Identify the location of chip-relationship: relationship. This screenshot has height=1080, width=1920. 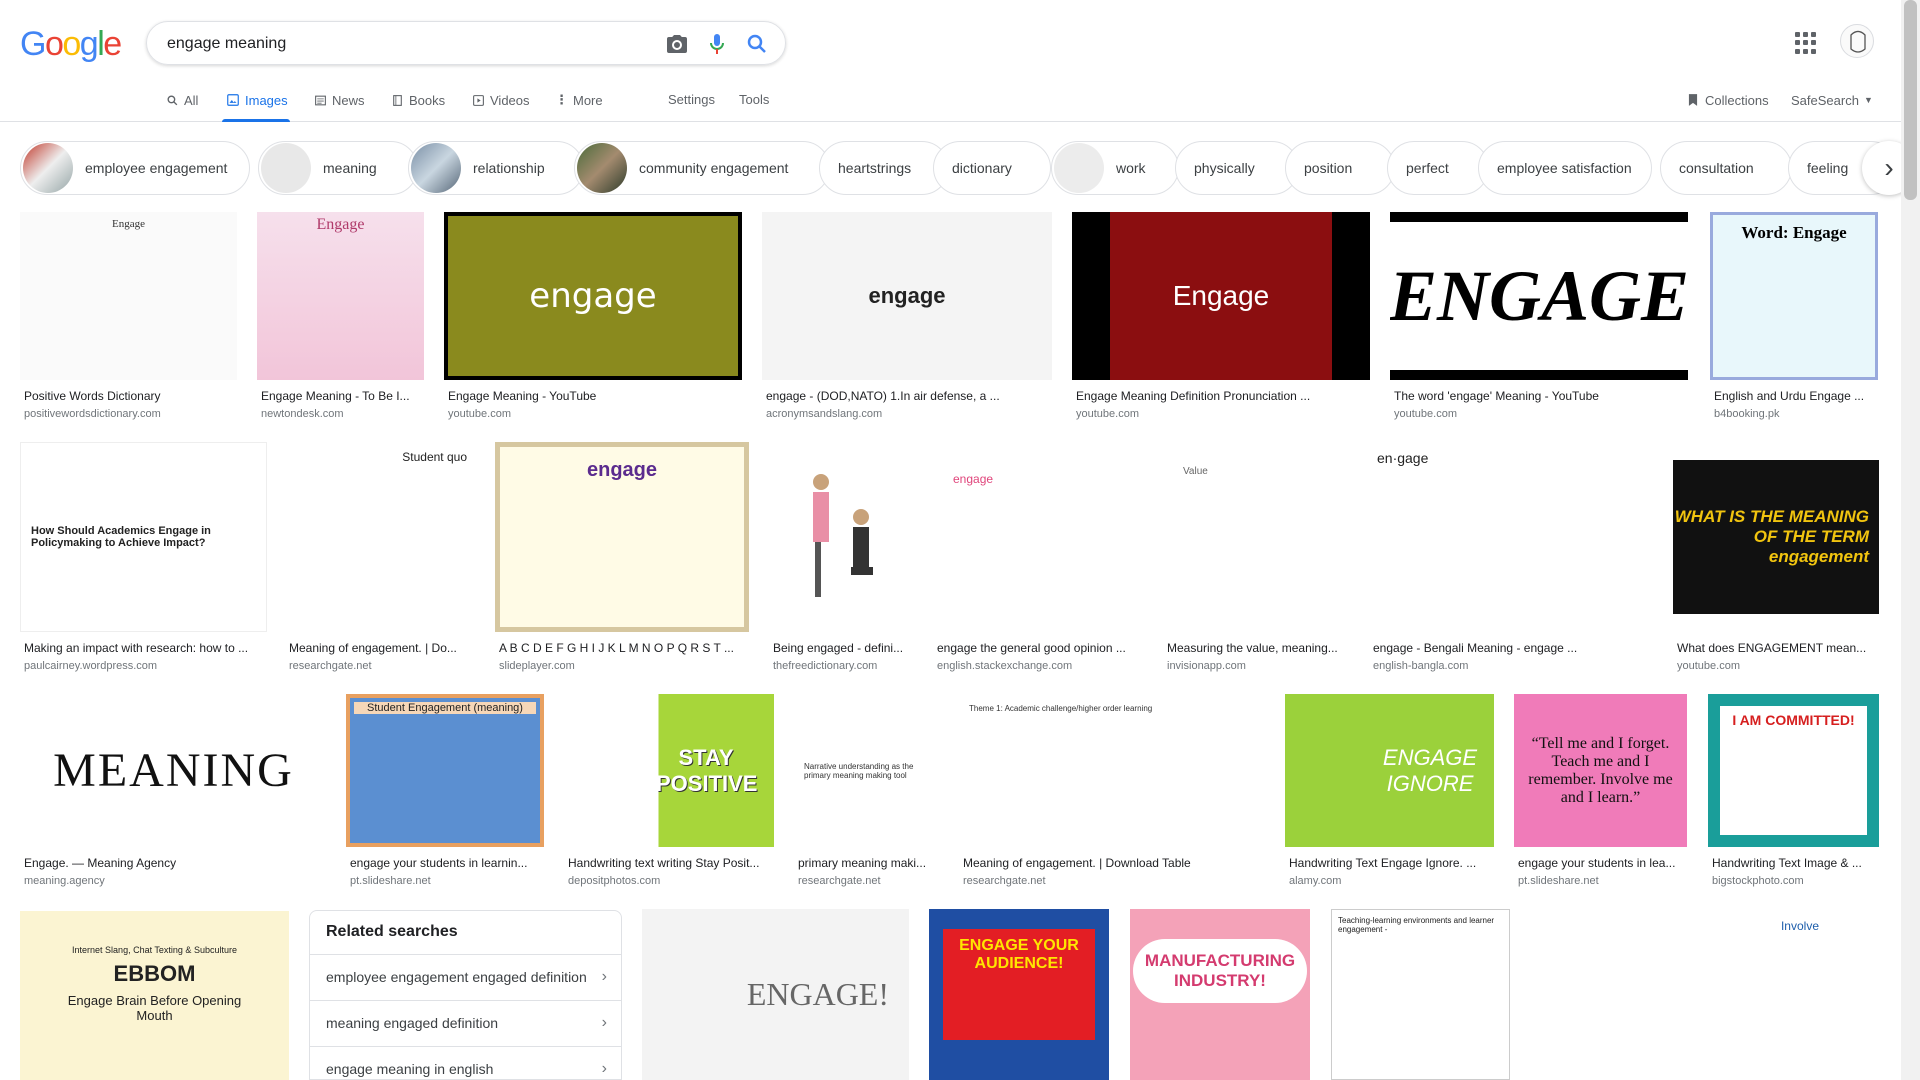
(496, 168).